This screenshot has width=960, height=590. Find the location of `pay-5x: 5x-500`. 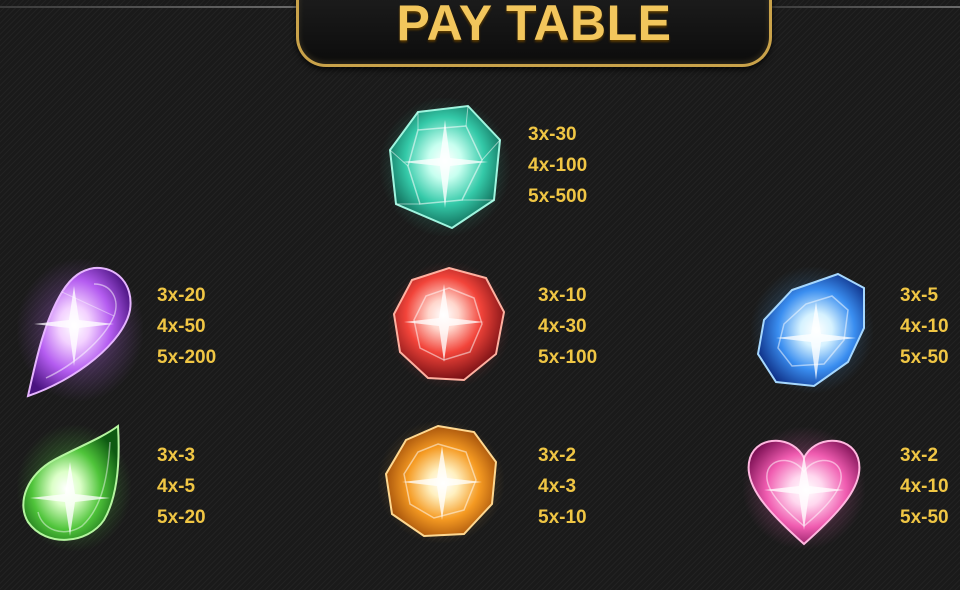

pay-5x: 5x-500 is located at coordinates (558, 196).